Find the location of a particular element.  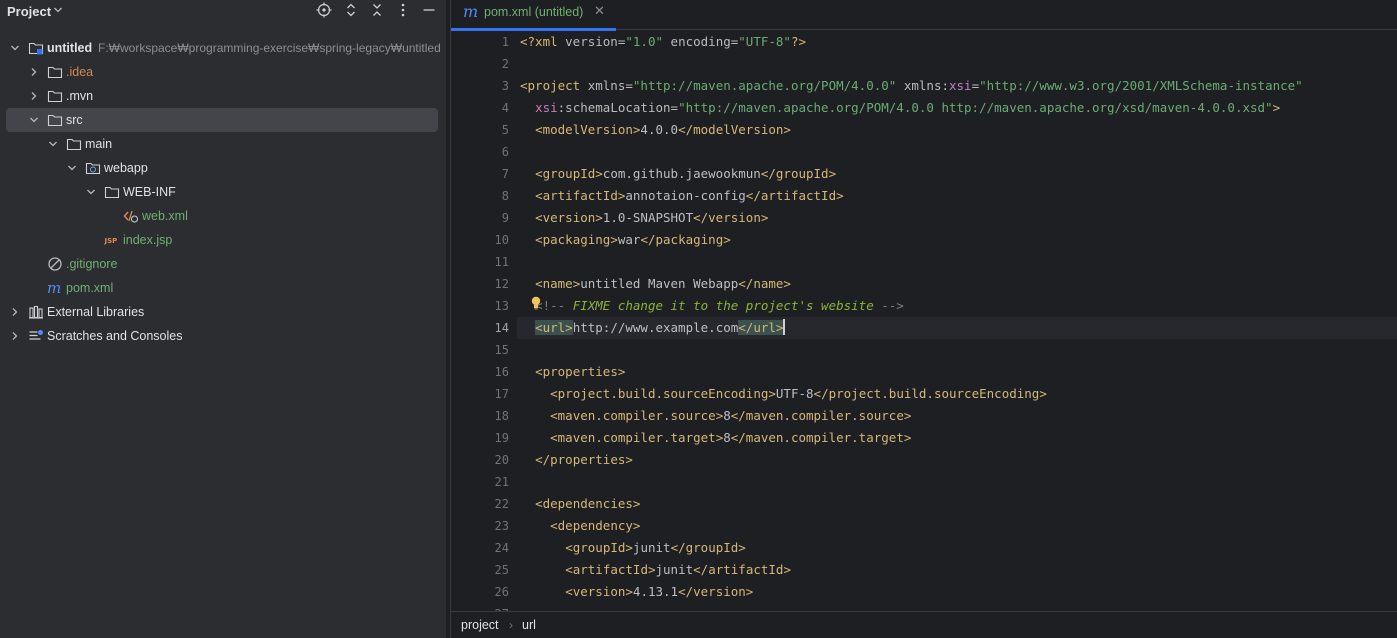

svg-text: JSP is located at coordinates (110, 241).